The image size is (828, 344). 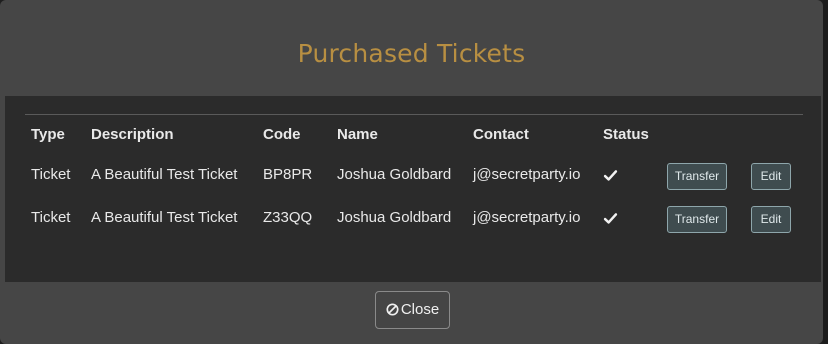 I want to click on column-header-code: Code, so click(x=282, y=134).